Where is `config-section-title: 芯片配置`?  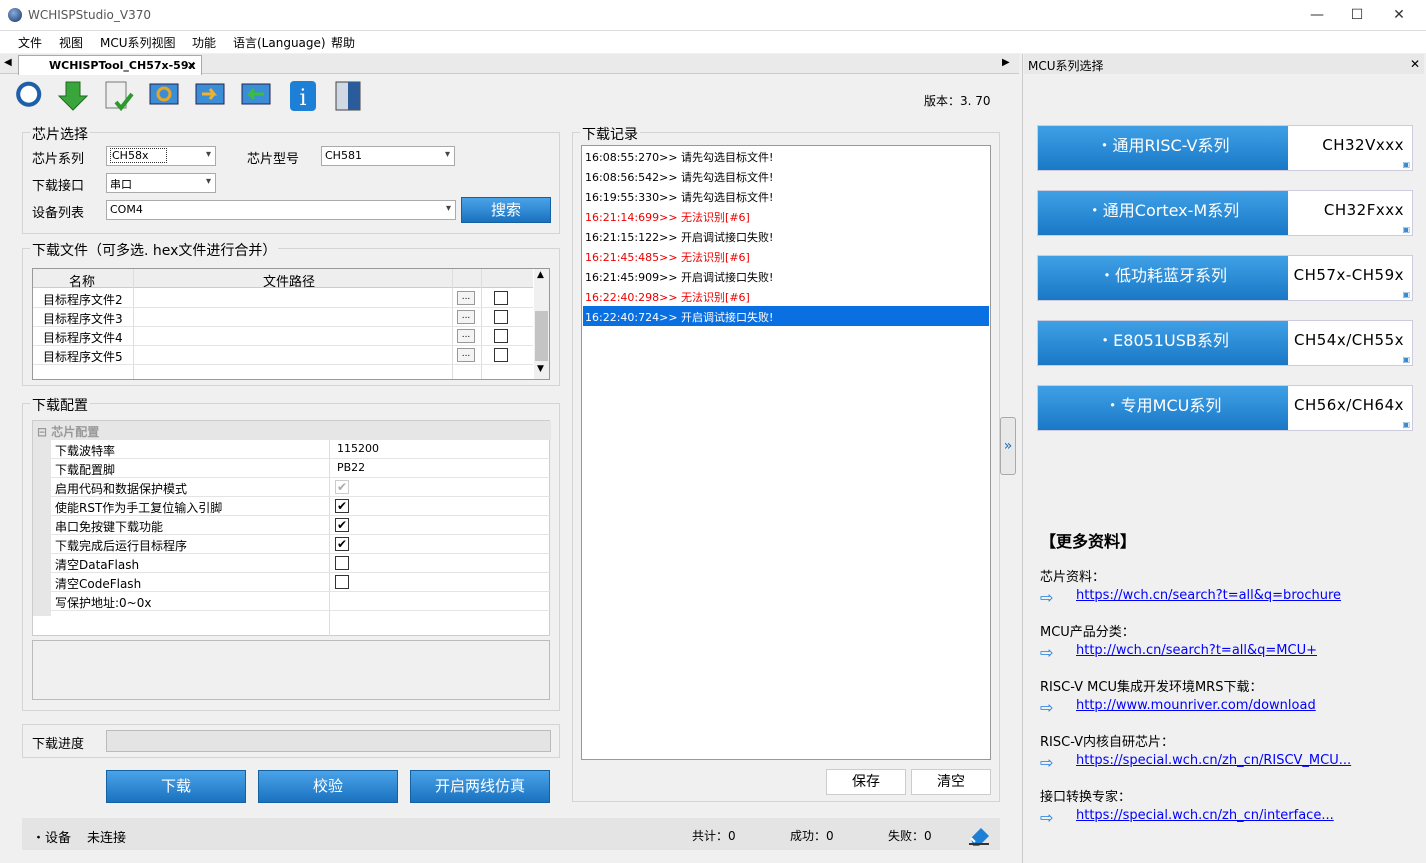 config-section-title: 芯片配置 is located at coordinates (75, 432).